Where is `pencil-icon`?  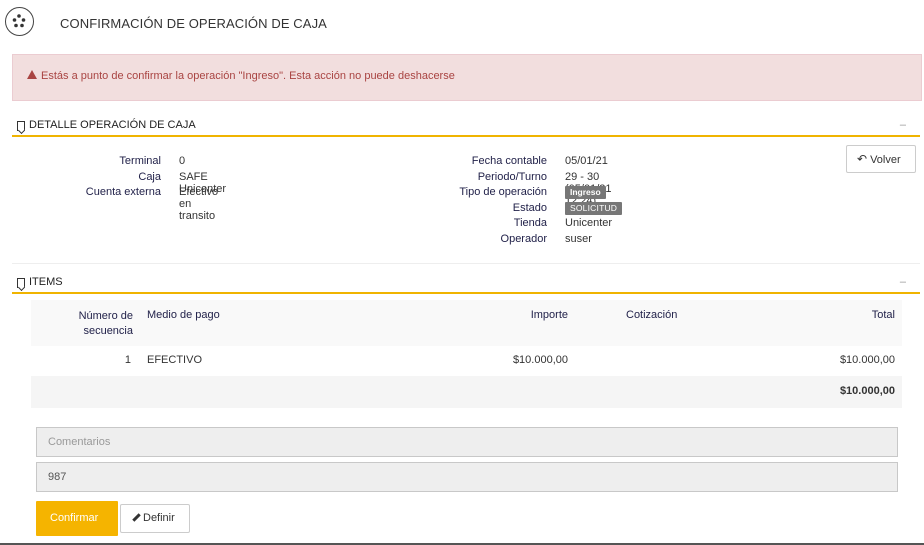 pencil-icon is located at coordinates (136, 517).